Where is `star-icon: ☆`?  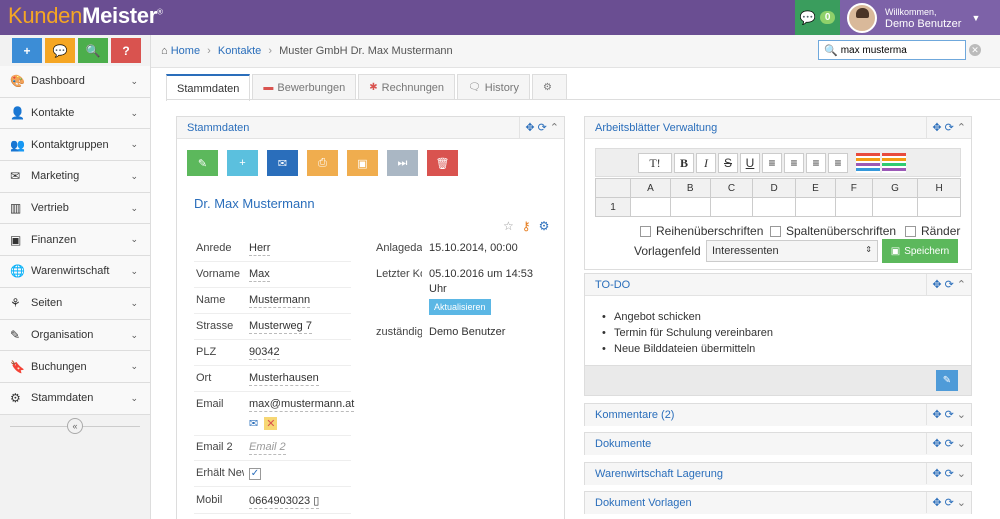
star-icon: ☆ is located at coordinates (508, 226).